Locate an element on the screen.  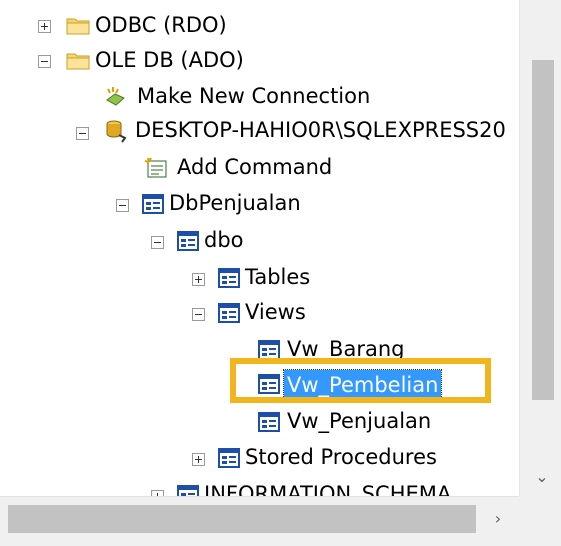
tree-node-label: DbPenjualan is located at coordinates (235, 203).